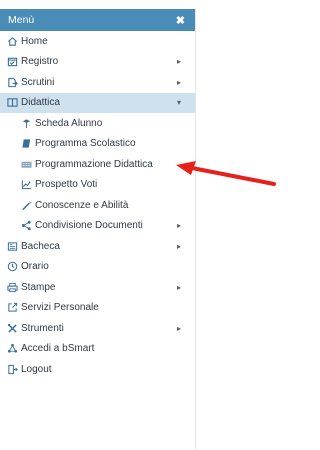  I want to click on chevron-down-icon: ▾, so click(178, 103).